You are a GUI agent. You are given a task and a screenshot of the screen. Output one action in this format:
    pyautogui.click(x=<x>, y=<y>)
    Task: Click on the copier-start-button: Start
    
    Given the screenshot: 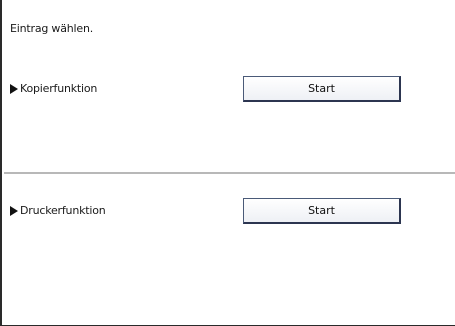 What is the action you would take?
    pyautogui.click(x=322, y=89)
    